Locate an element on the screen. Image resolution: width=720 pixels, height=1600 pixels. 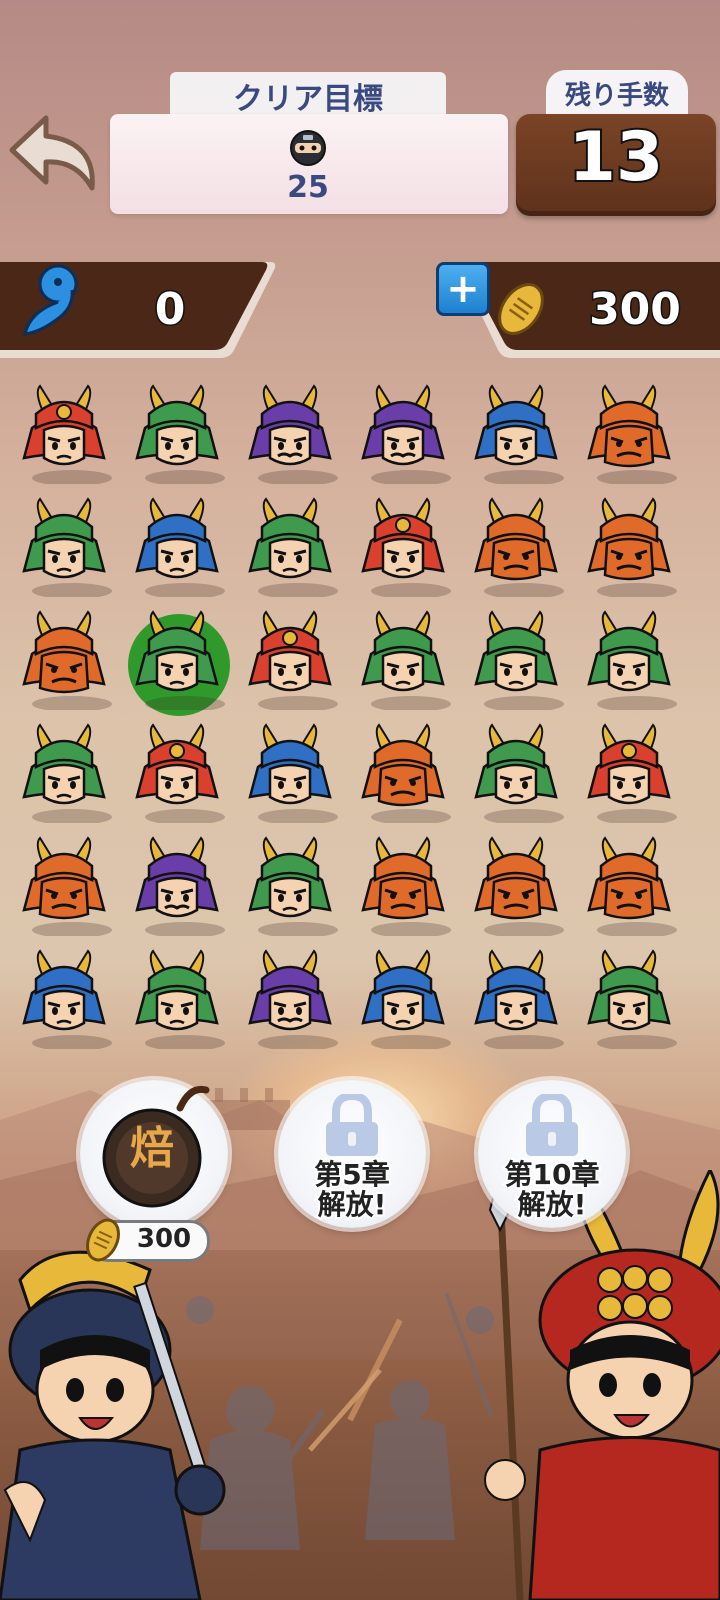
locked-booster-chapter-5: 第5章 解放! is located at coordinates (352, 1154).